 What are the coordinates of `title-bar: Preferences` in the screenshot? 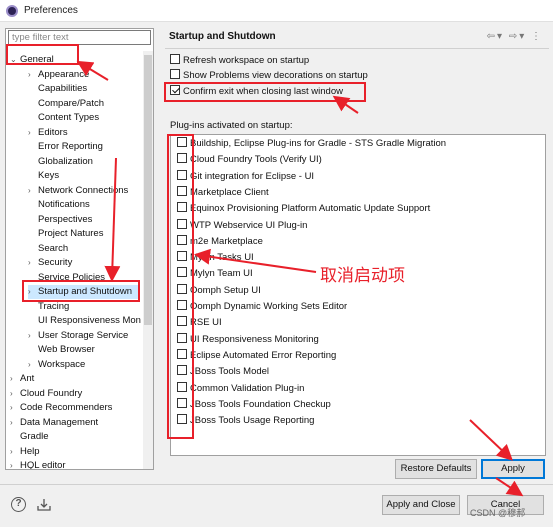 It's located at (276, 11).